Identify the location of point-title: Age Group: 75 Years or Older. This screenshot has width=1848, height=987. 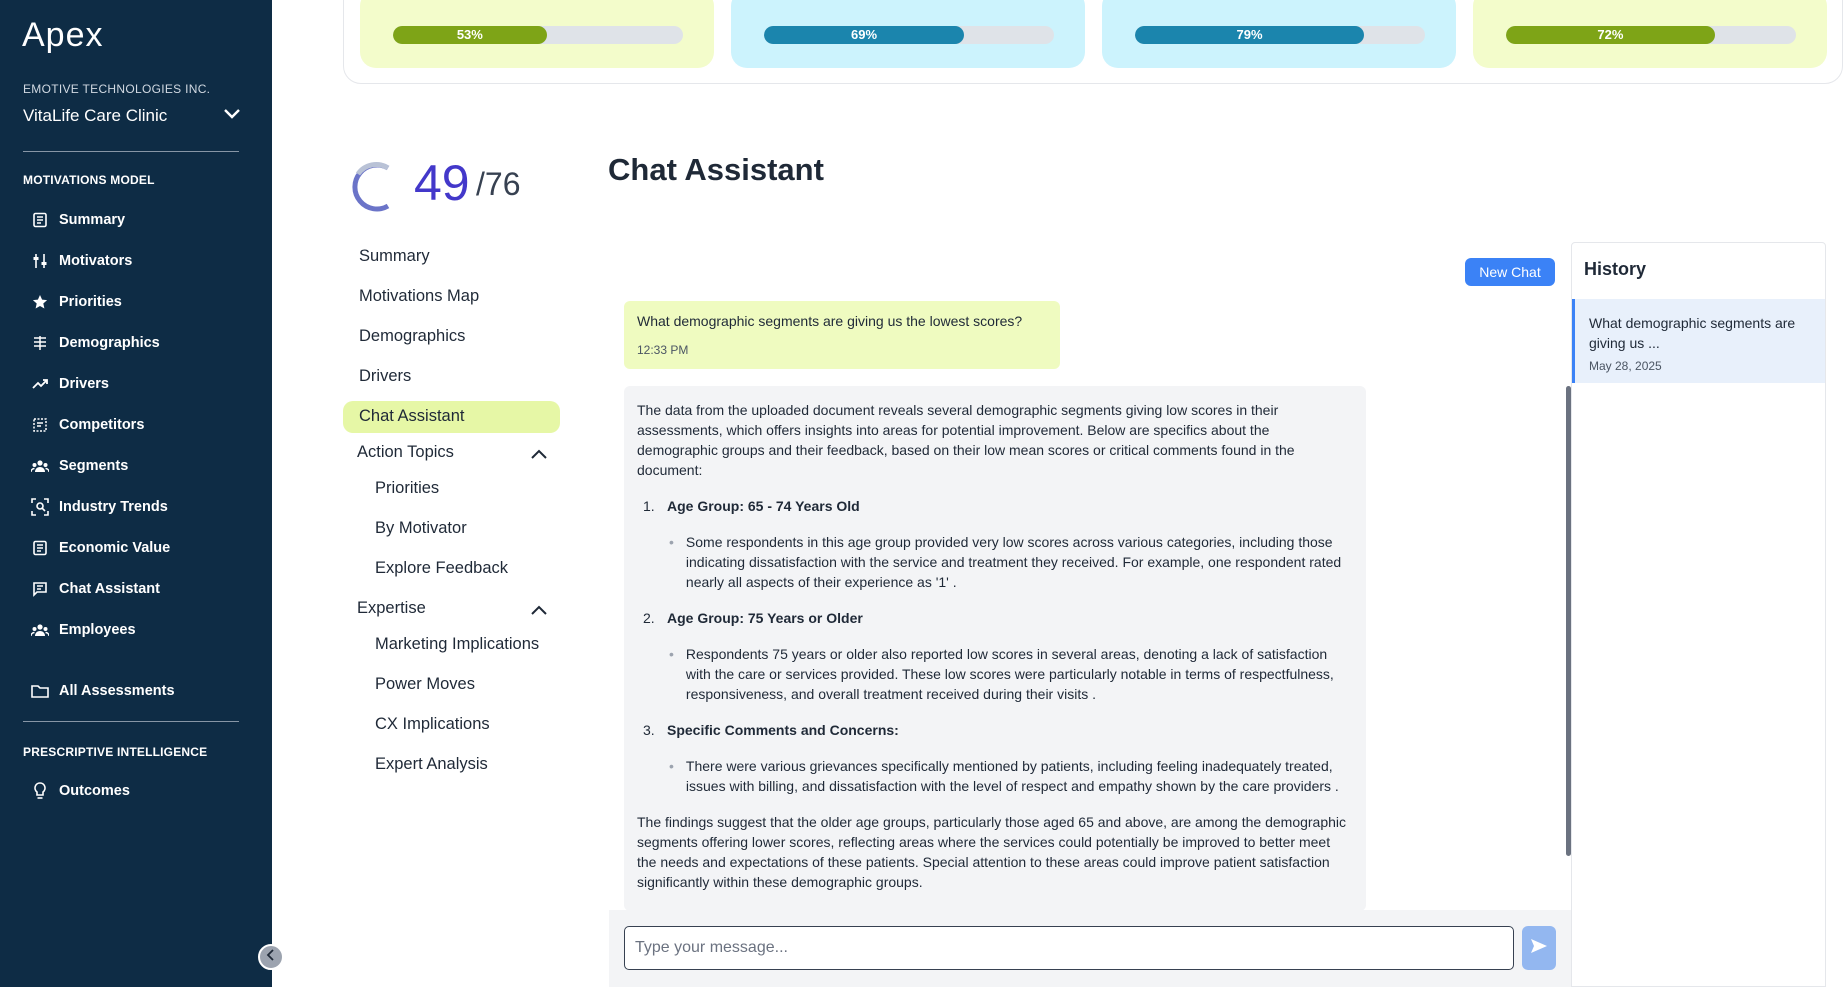
(765, 618).